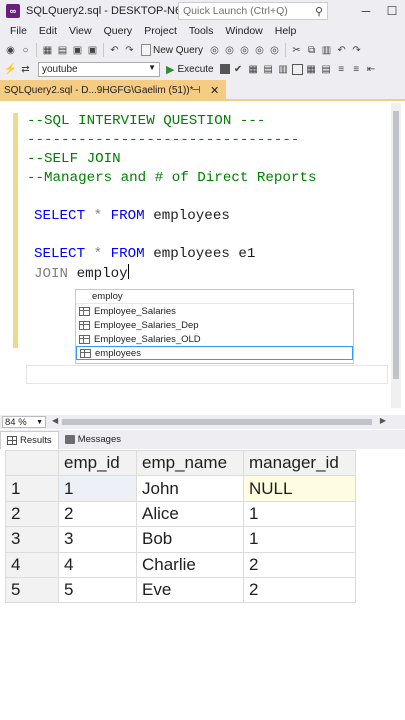  Describe the element at coordinates (114, 50) in the screenshot. I see `undo-icon: ↶` at that location.